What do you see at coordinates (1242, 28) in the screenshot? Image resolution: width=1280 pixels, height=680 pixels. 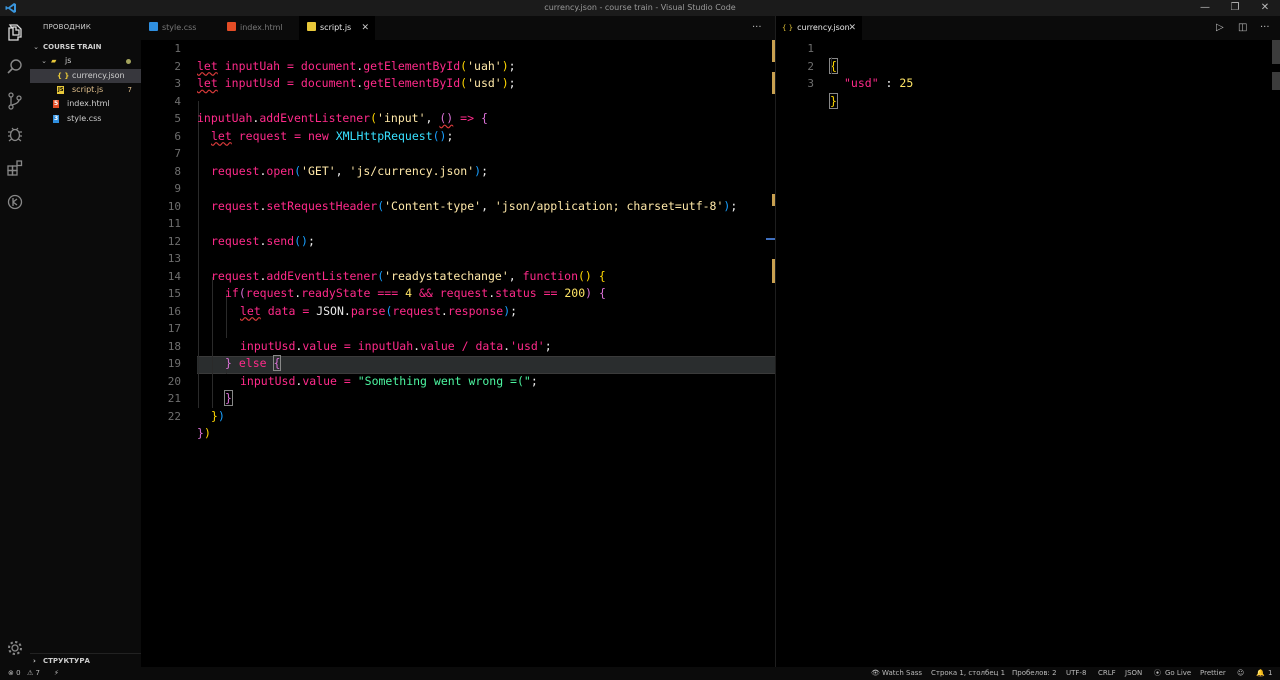 I see `split-editor-icon: ◫` at bounding box center [1242, 28].